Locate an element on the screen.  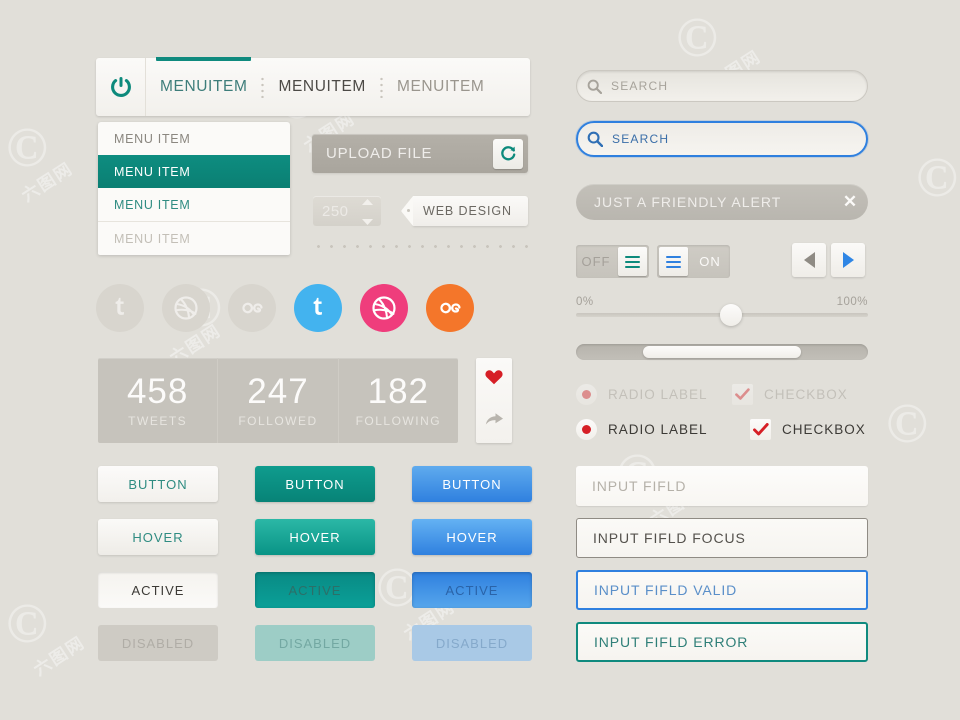
slider-handle is located at coordinates (730, 315).